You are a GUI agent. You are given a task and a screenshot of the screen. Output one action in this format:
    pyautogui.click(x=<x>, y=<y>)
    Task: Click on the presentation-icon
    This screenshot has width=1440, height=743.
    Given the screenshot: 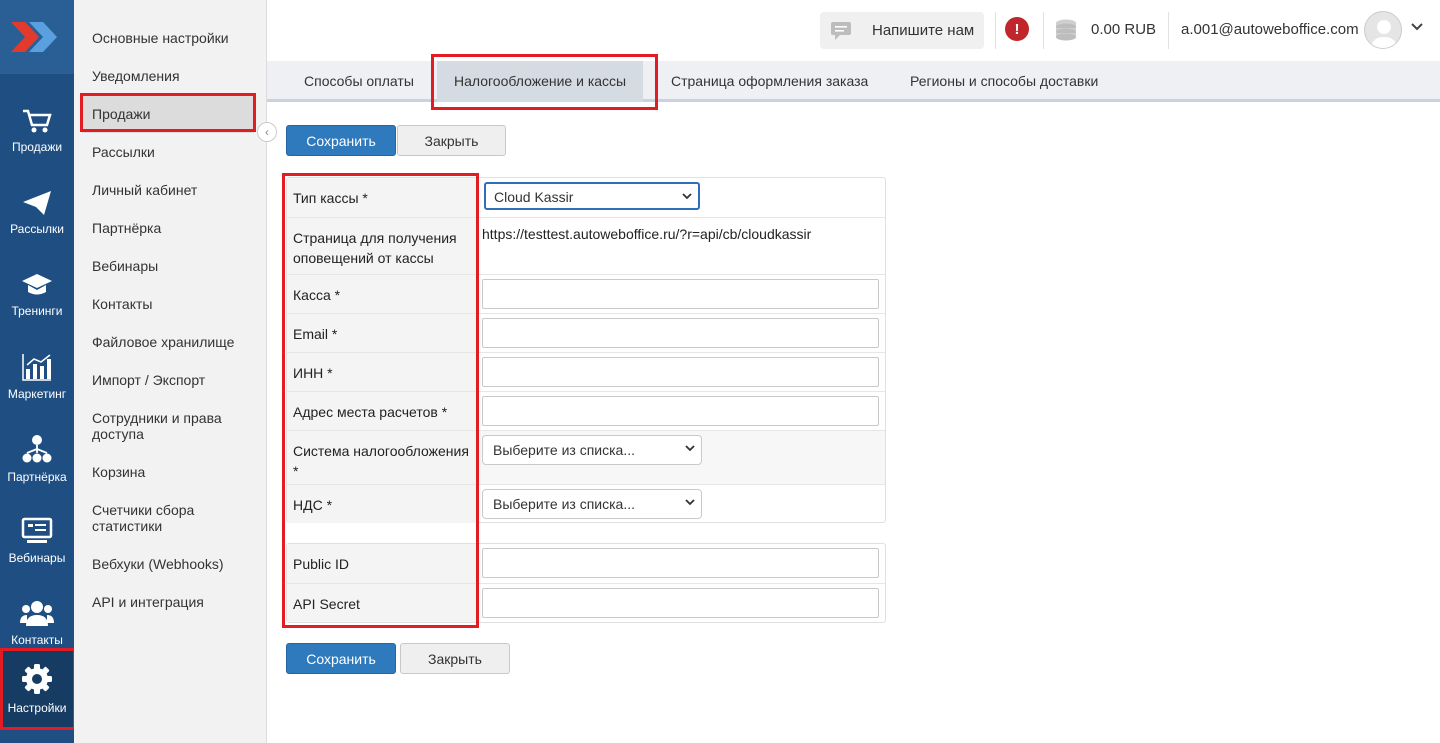 What is the action you would take?
    pyautogui.click(x=37, y=530)
    